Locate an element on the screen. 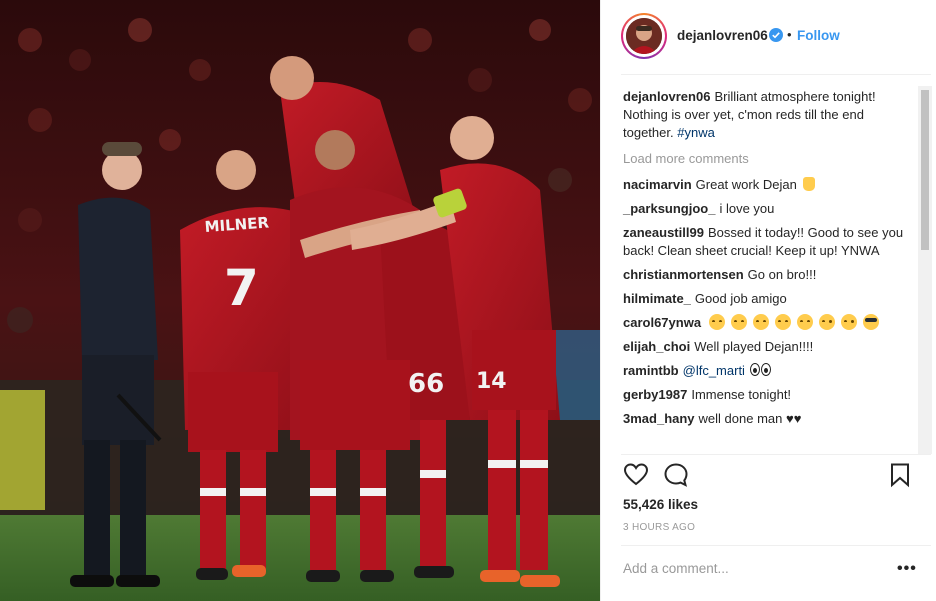  black-heart-icon: ♥♥ is located at coordinates (794, 418).